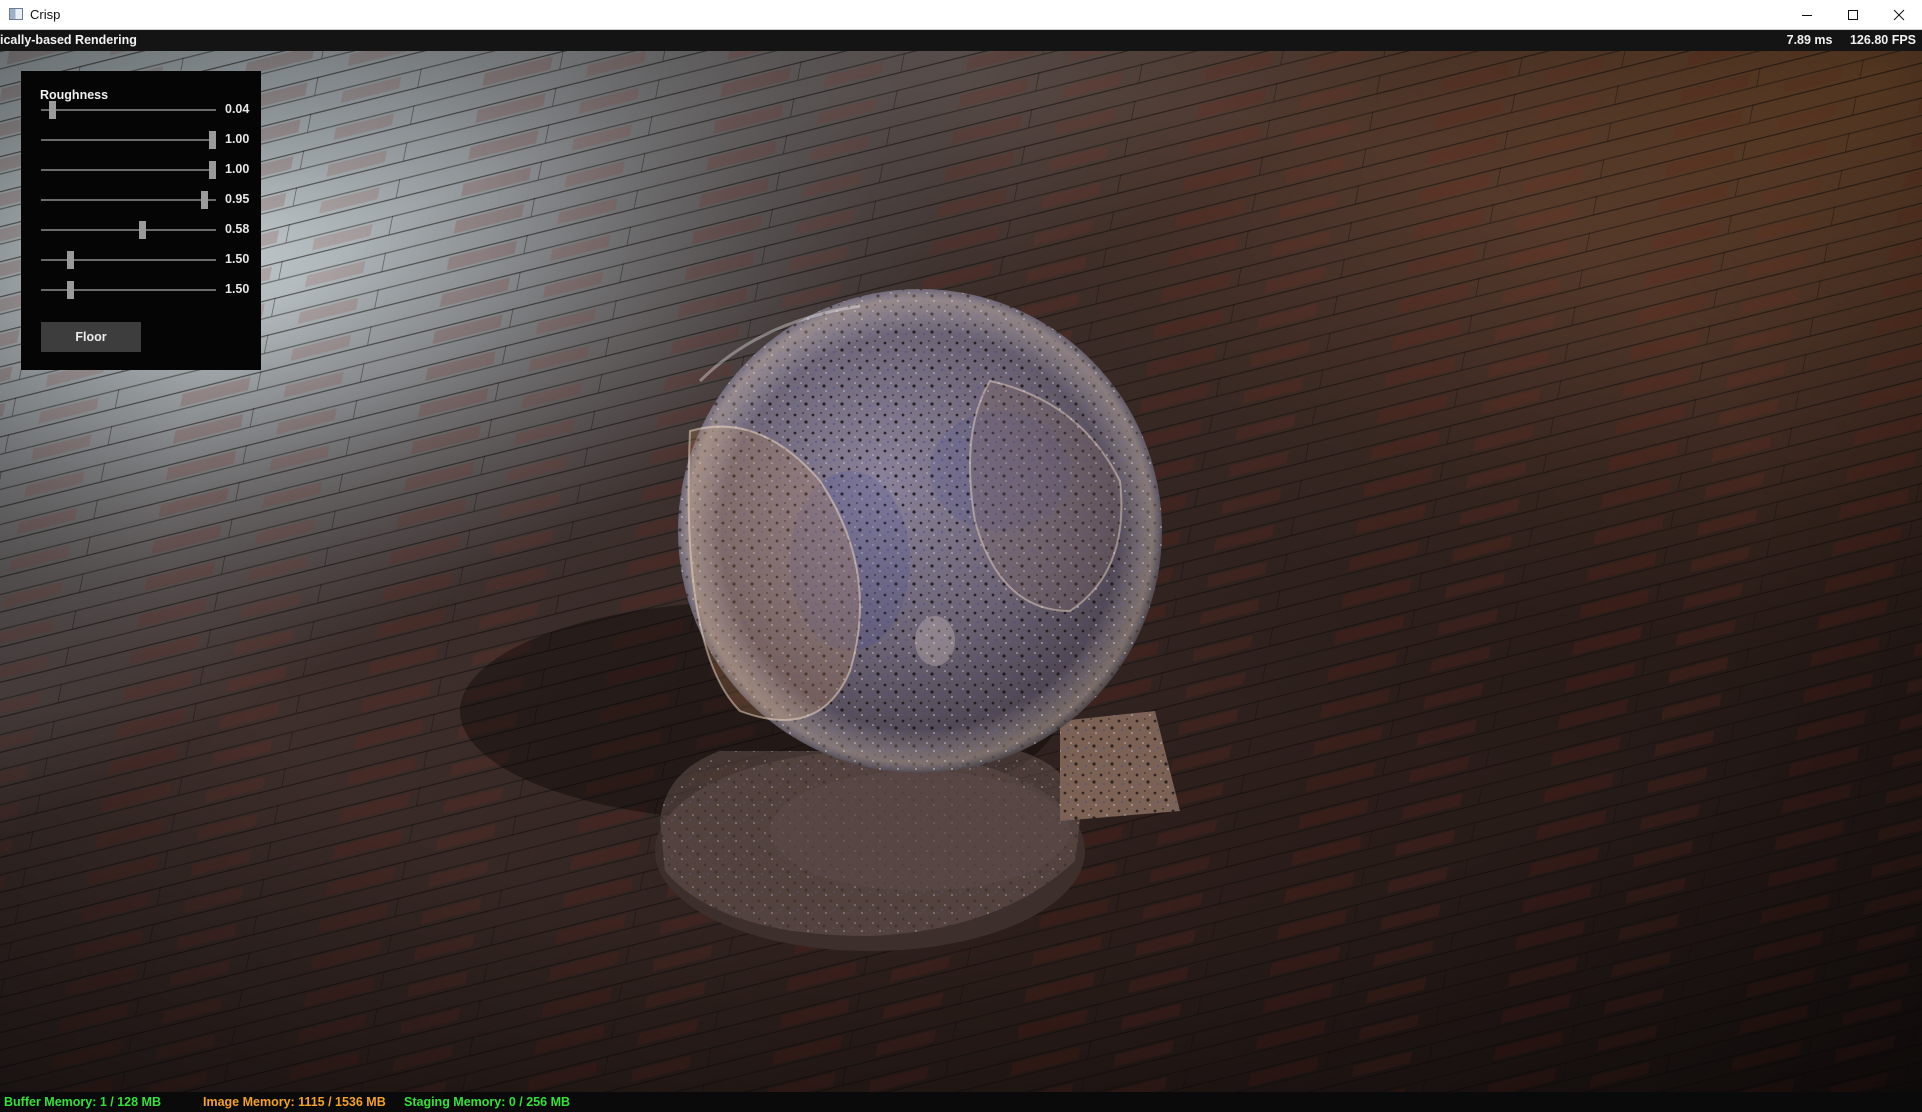  What do you see at coordinates (1807, 14) in the screenshot?
I see `minimize-icon` at bounding box center [1807, 14].